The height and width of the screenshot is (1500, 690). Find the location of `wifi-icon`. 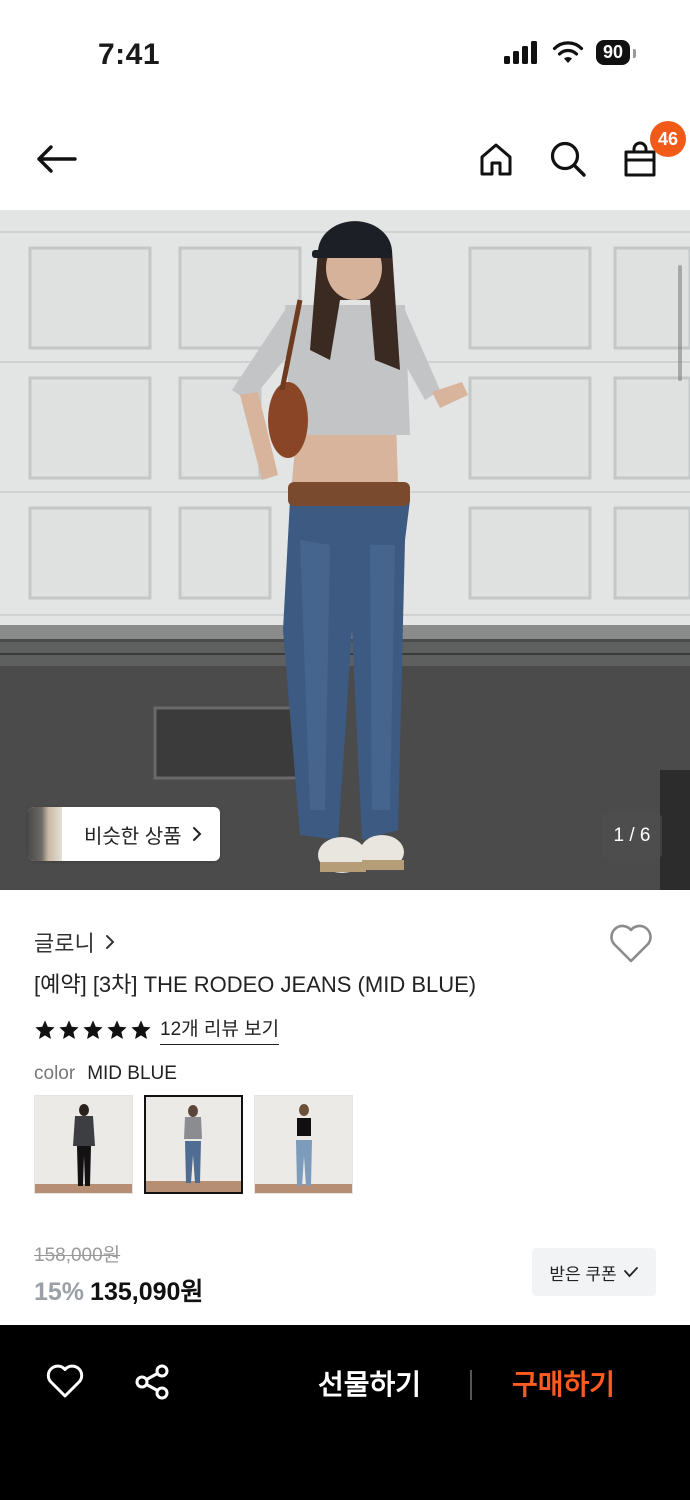

wifi-icon is located at coordinates (568, 51).